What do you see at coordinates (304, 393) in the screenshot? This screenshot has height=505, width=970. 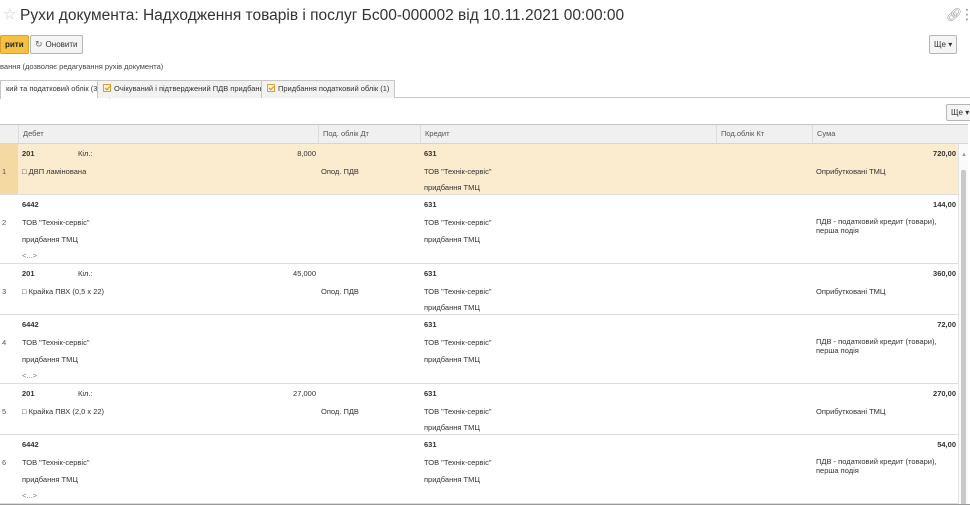 I see `qty-value: 27,000` at bounding box center [304, 393].